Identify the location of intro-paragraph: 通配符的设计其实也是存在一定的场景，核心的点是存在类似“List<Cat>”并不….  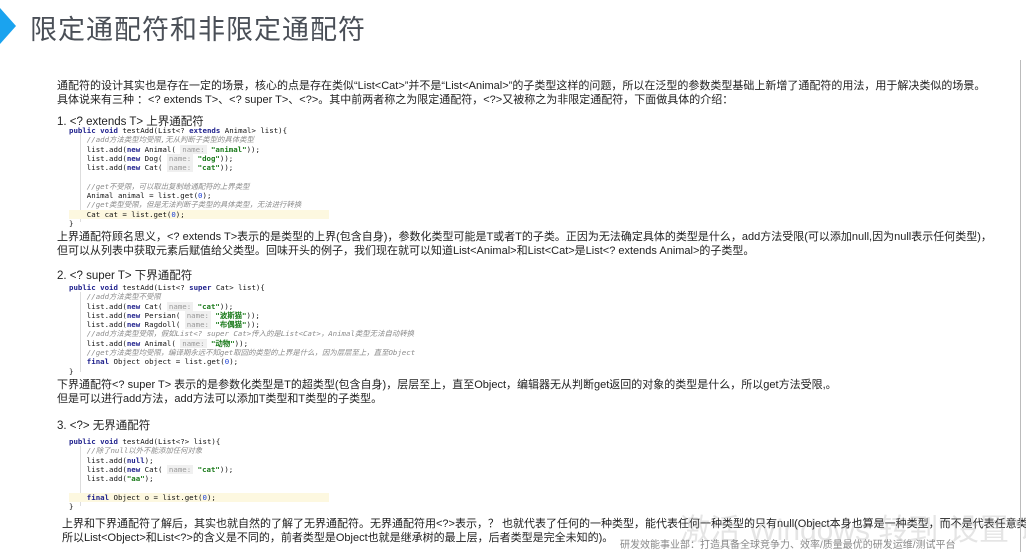
(521, 93).